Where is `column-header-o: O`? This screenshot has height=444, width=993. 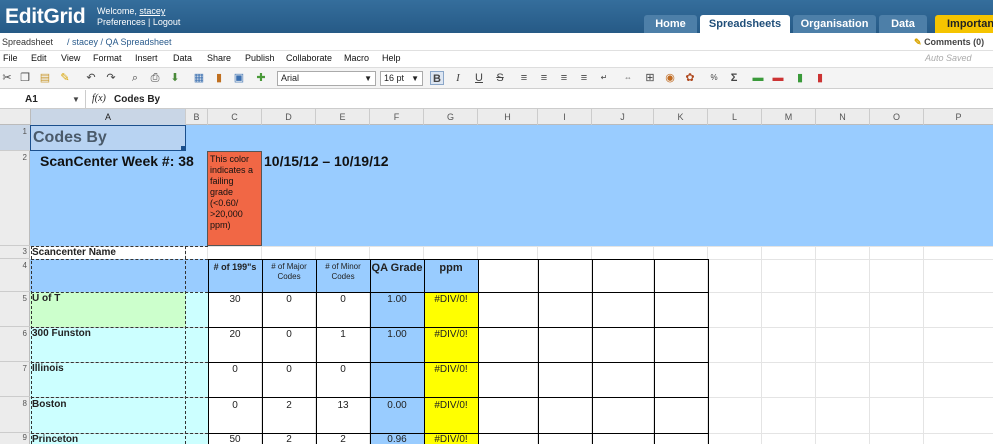
column-header-o: O is located at coordinates (897, 117).